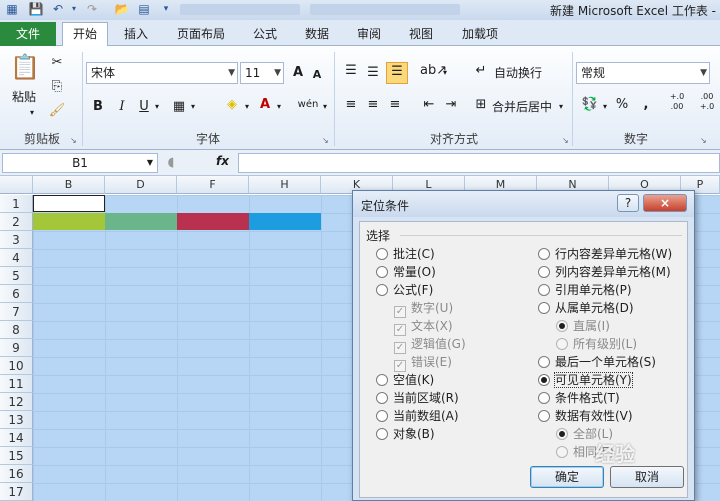 Image resolution: width=720 pixels, height=501 pixels. I want to click on cut-icon: ✂, so click(57, 63).